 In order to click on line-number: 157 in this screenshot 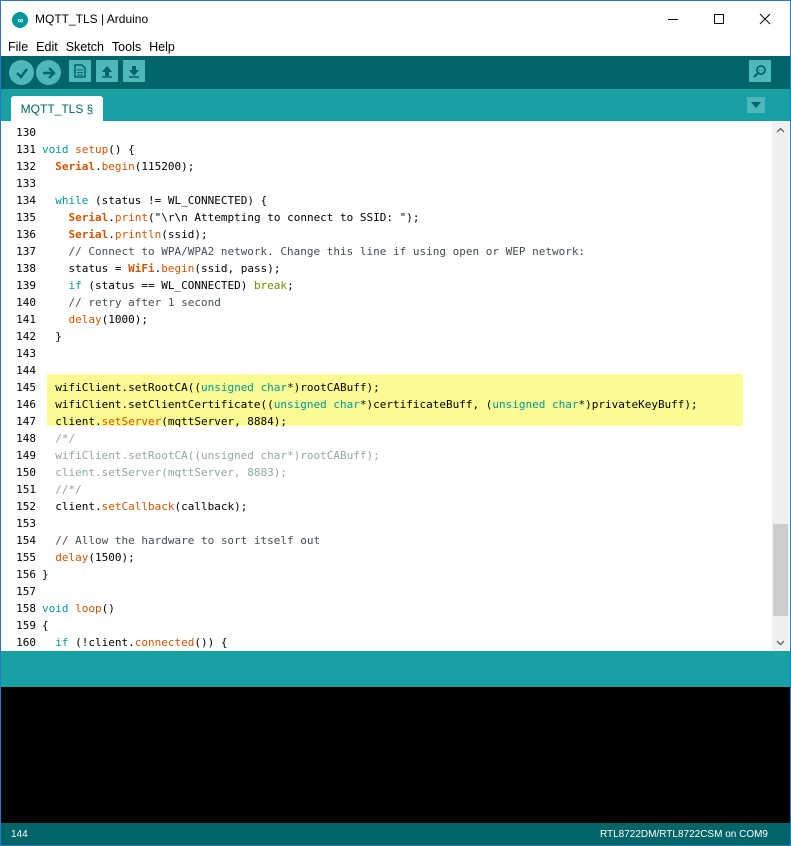, I will do `click(26, 591)`.